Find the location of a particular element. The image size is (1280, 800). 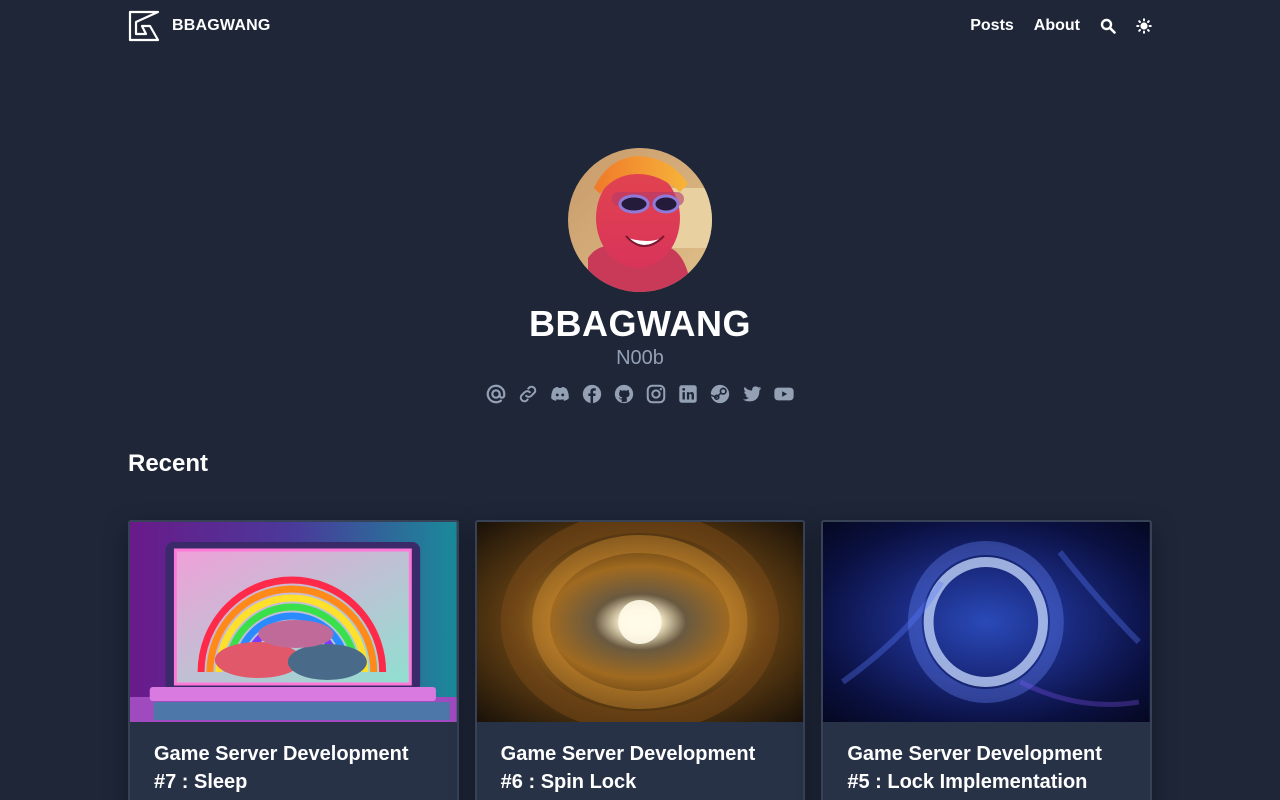

nav-posts: Posts is located at coordinates (992, 26).